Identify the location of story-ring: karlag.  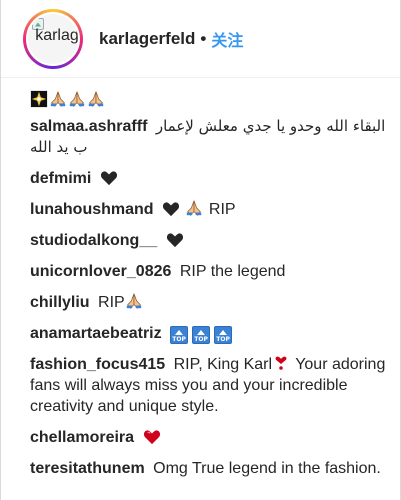
(53, 38).